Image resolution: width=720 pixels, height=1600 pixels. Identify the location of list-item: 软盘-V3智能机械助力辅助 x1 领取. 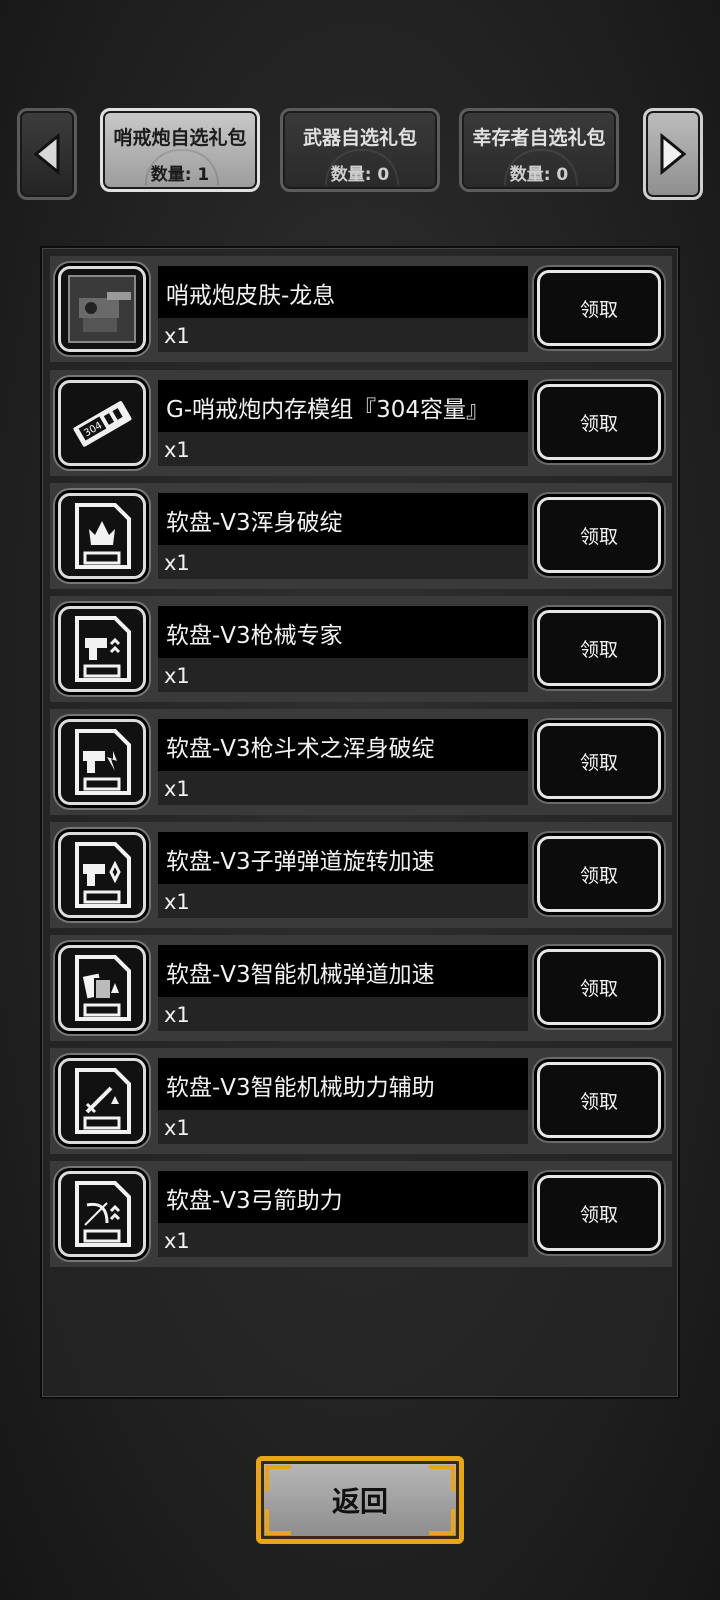
(361, 1101).